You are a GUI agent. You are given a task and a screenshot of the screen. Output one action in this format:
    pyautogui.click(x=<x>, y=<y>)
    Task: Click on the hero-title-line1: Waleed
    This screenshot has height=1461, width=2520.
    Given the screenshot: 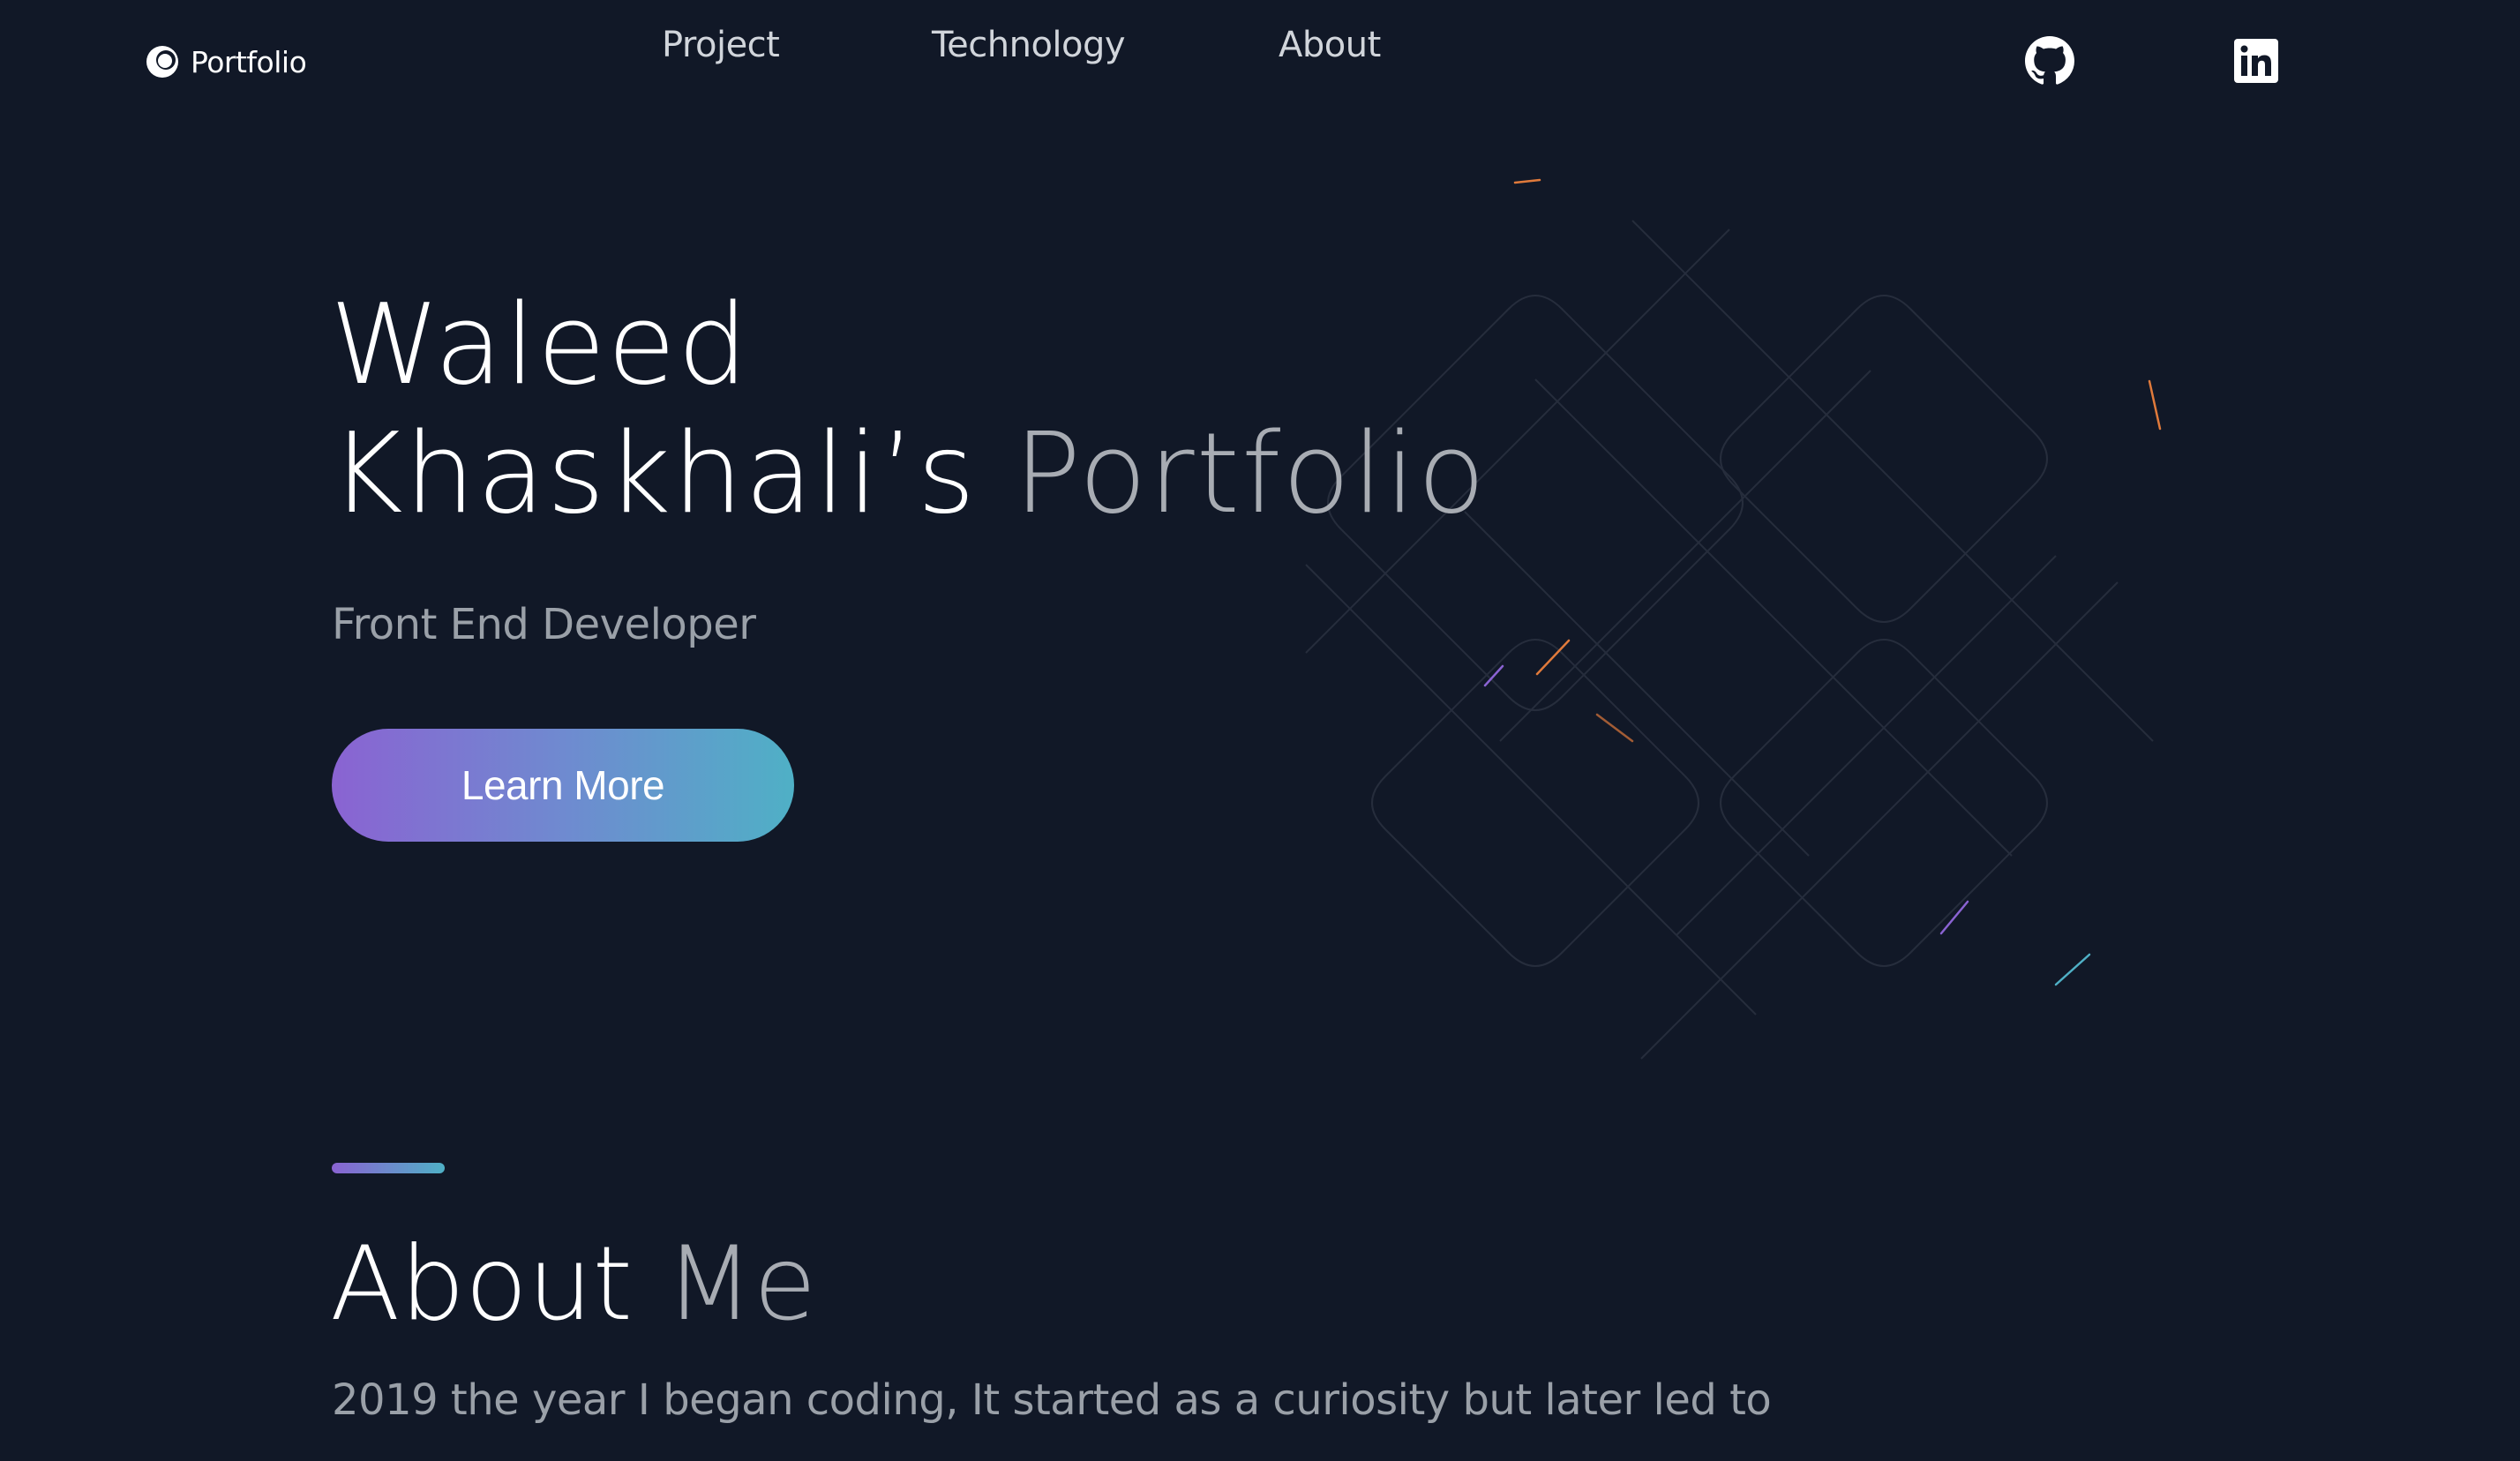 What is the action you would take?
    pyautogui.click(x=540, y=344)
    